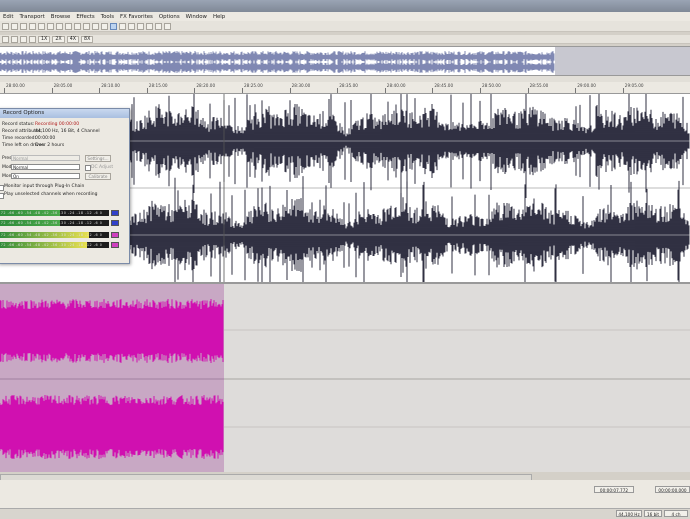  I want to click on overview-waveform, so click(345, 61).